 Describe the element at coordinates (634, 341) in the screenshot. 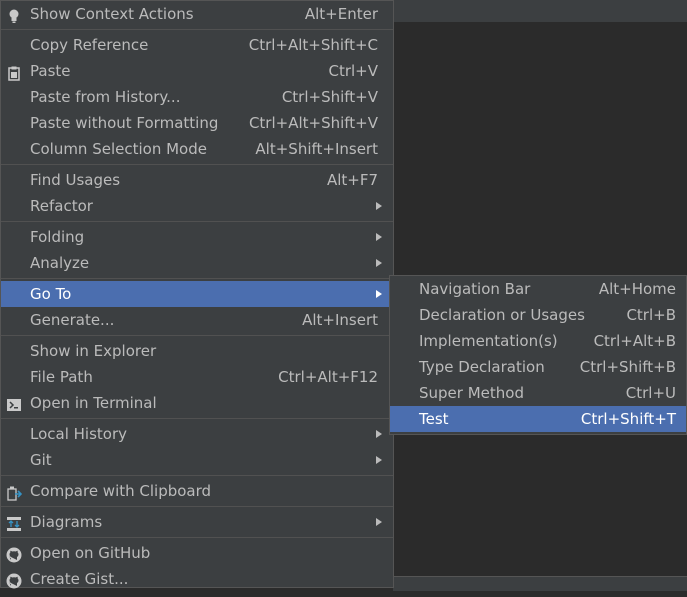

I see `menu-item-shortcut: Ctrl+Alt+B` at that location.